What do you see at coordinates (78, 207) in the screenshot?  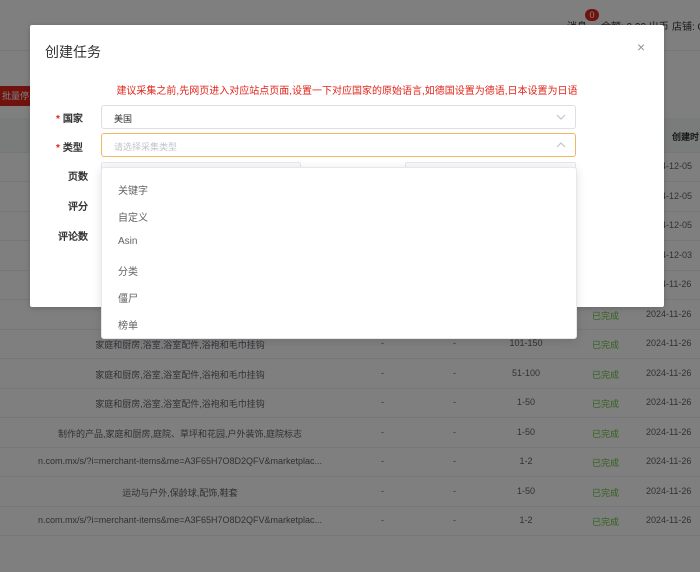 I see `rating-label: 评分` at bounding box center [78, 207].